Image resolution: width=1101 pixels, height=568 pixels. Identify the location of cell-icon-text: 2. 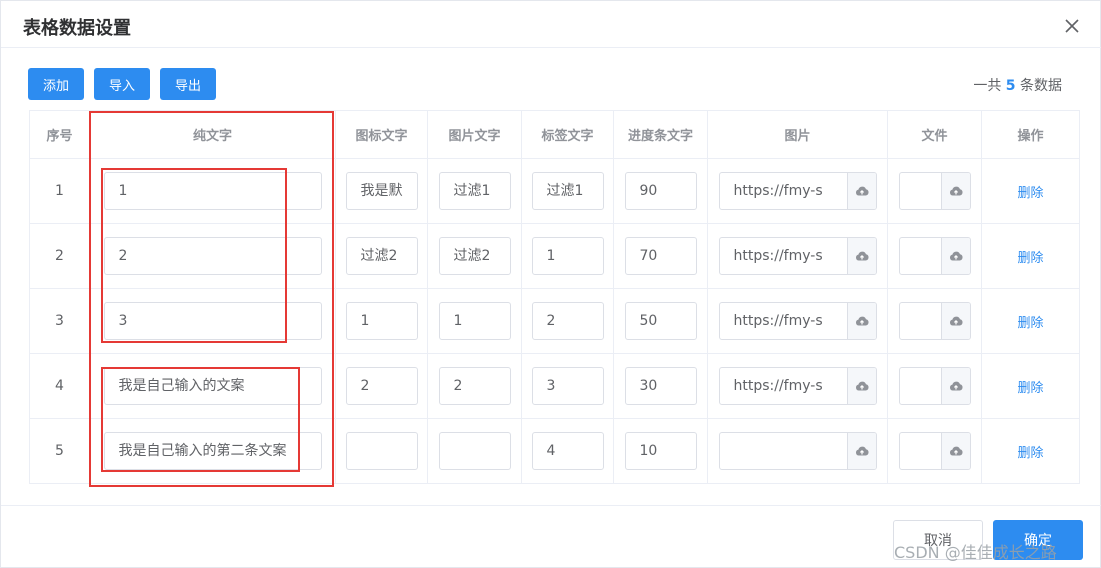
(381, 386).